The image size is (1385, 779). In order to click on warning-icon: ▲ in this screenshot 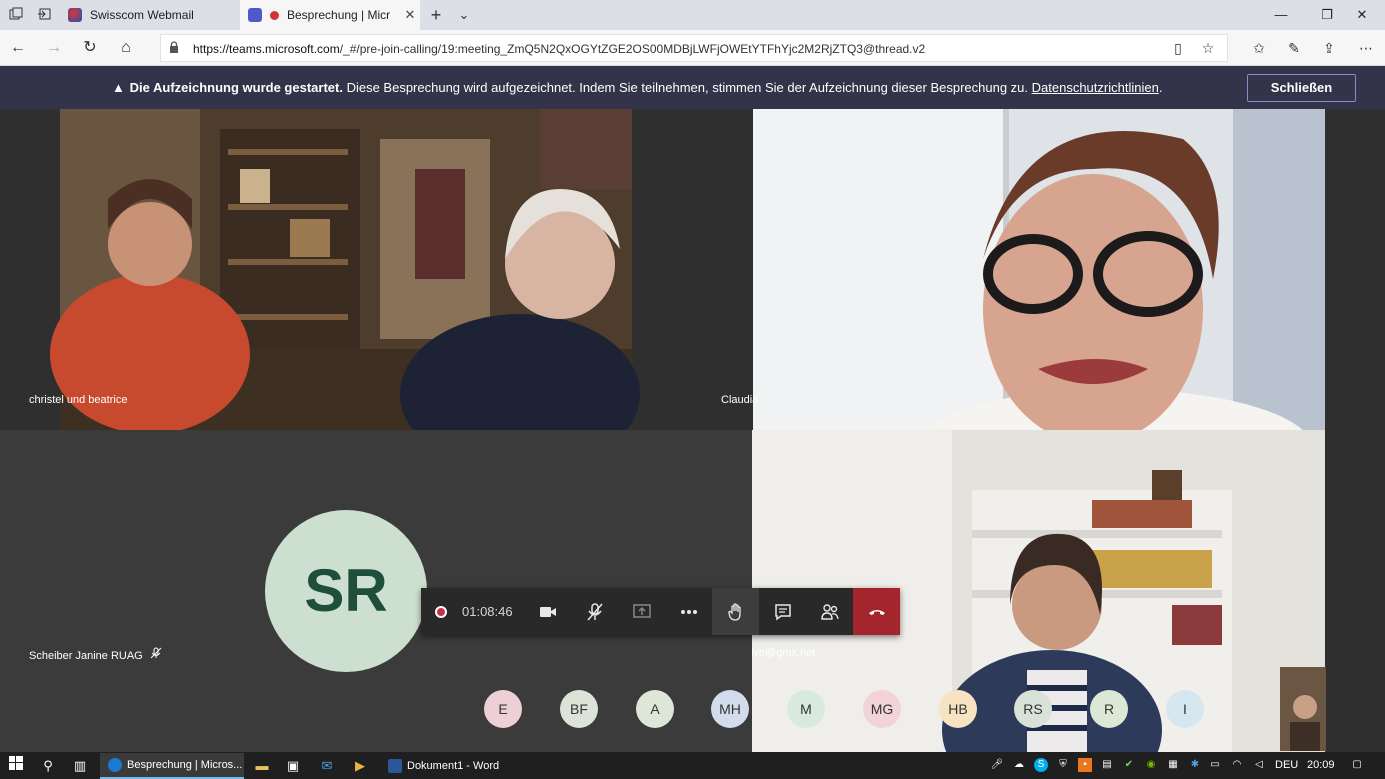, I will do `click(118, 87)`.